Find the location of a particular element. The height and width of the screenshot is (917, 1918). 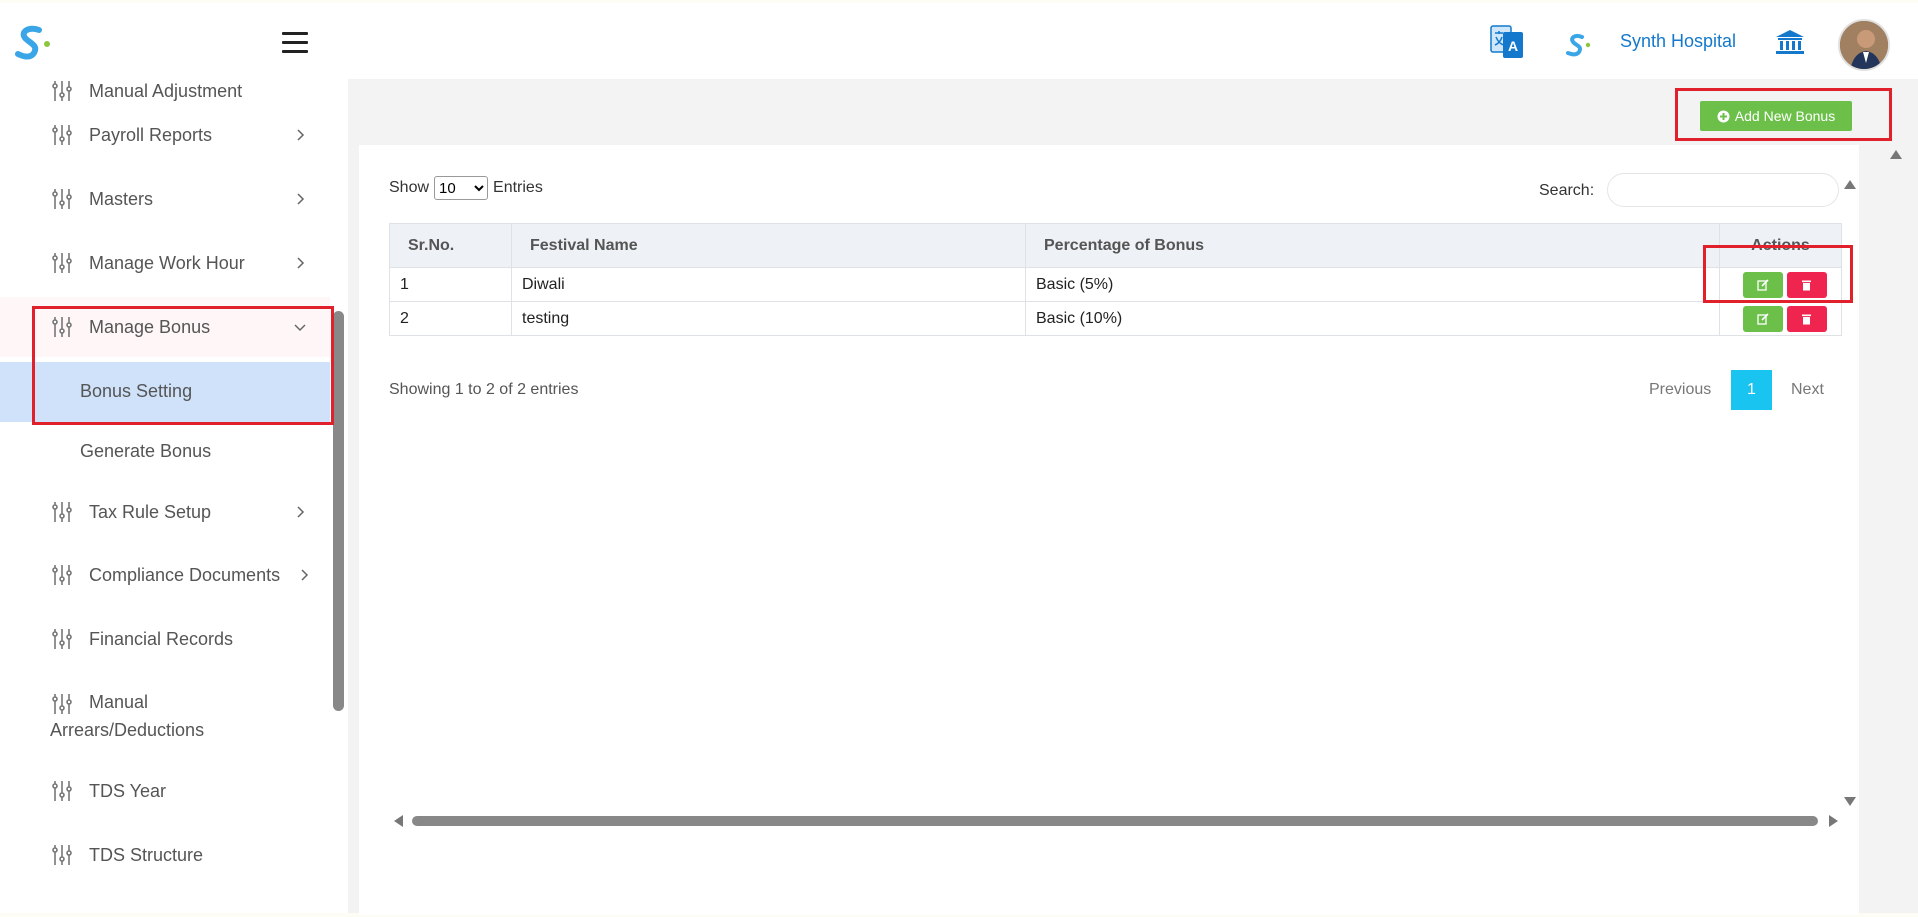

sidebar-item-manage-bonus: Manage Bonus is located at coordinates (165, 327).